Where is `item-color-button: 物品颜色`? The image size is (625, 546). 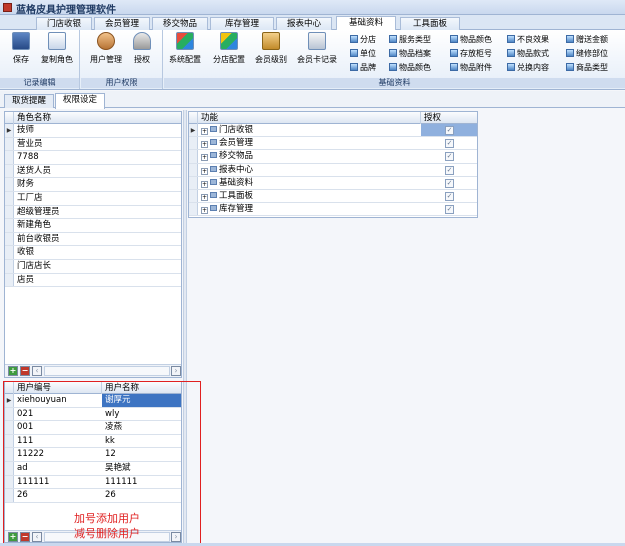 item-color-button: 物品颜色 is located at coordinates (471, 40).